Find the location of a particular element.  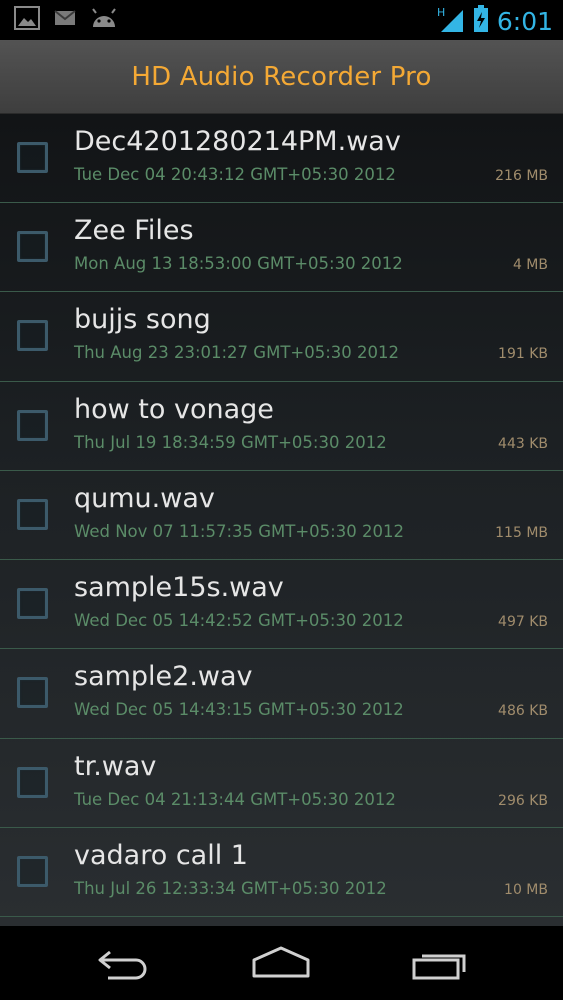

battery-icon is located at coordinates (481, 21).